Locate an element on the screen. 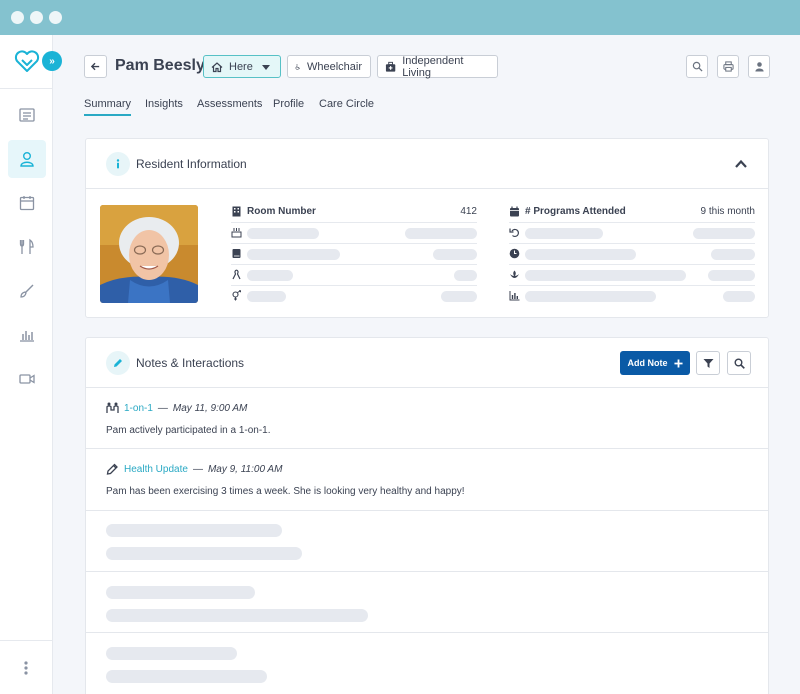 This screenshot has width=800, height=694. add-note-button: Add Note is located at coordinates (655, 363).